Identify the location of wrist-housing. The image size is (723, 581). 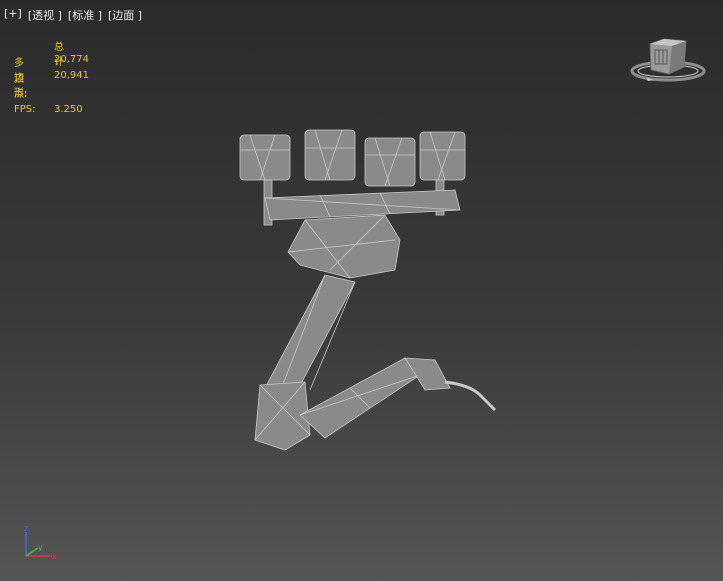
(344, 246).